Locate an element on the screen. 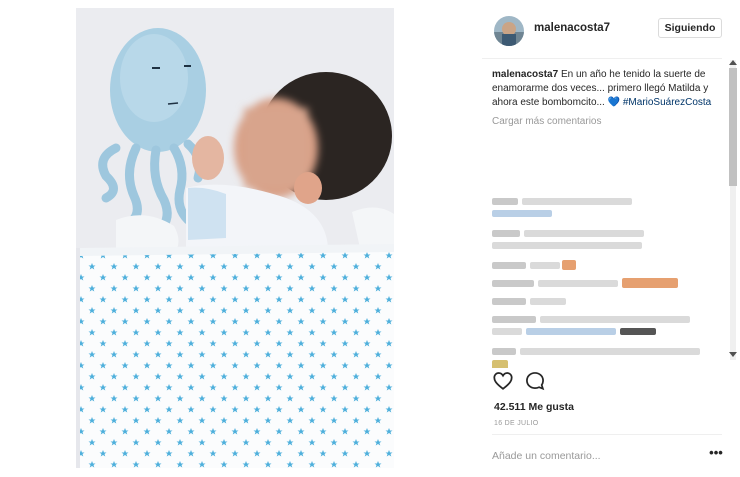 This screenshot has height=477, width=740. following-button: Siguiendo is located at coordinates (690, 28).